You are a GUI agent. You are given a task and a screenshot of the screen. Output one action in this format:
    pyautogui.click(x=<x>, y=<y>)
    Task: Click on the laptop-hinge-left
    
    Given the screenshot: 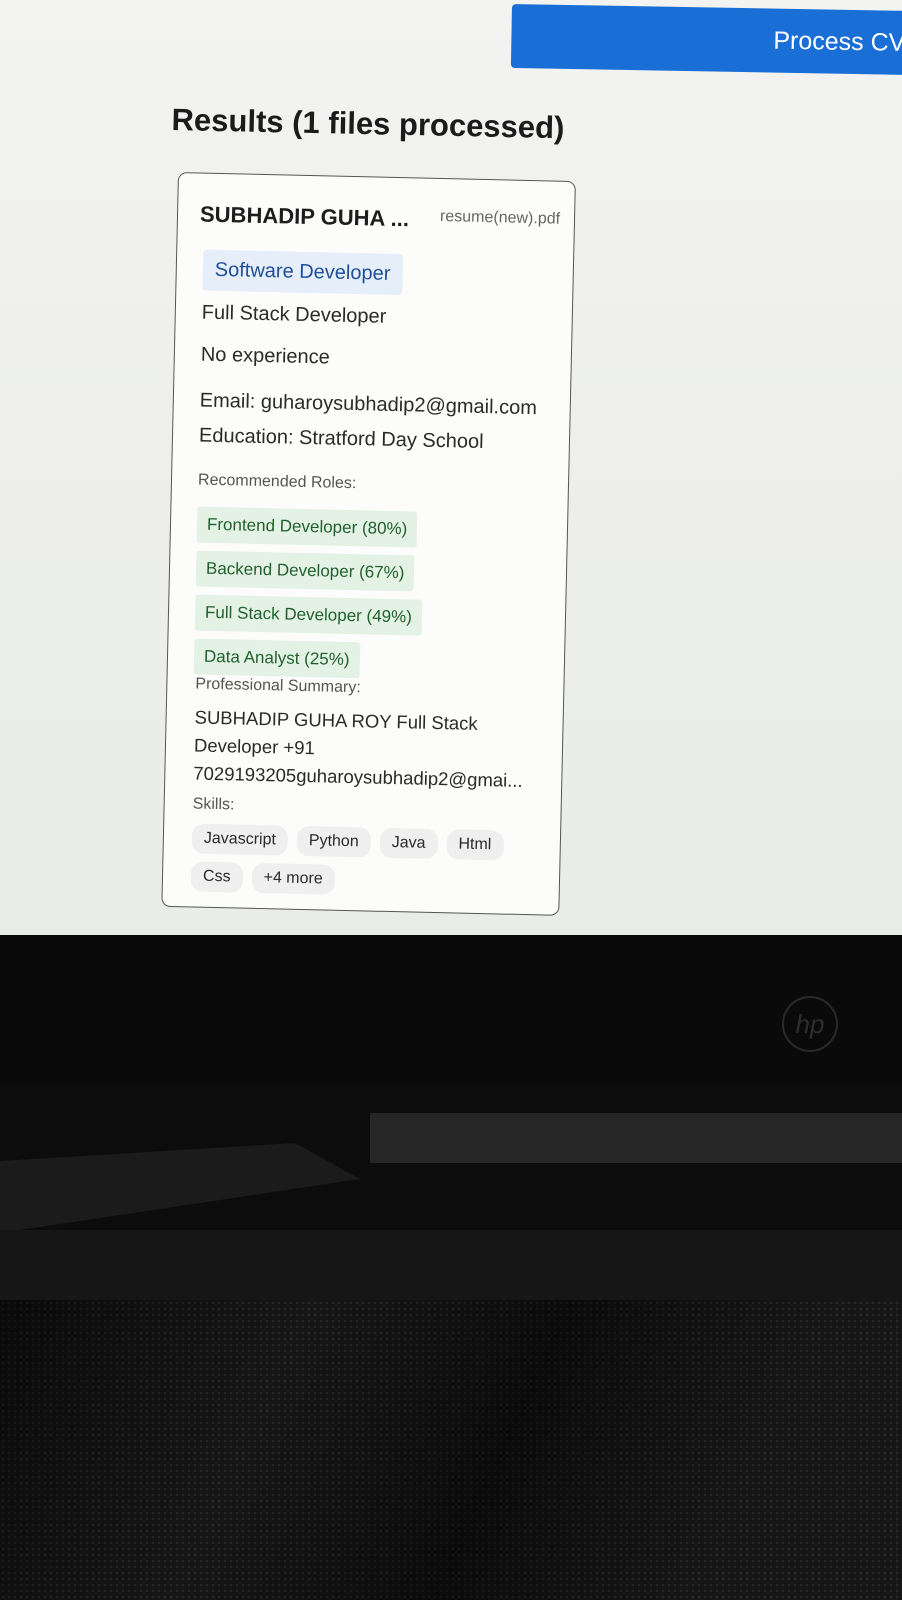 What is the action you would take?
    pyautogui.click(x=180, y=1188)
    